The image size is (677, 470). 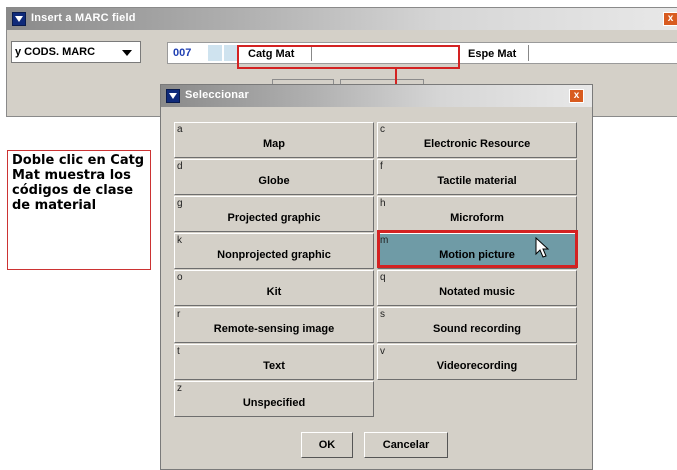 I want to click on chevron-down-icon, so click(x=127, y=53).